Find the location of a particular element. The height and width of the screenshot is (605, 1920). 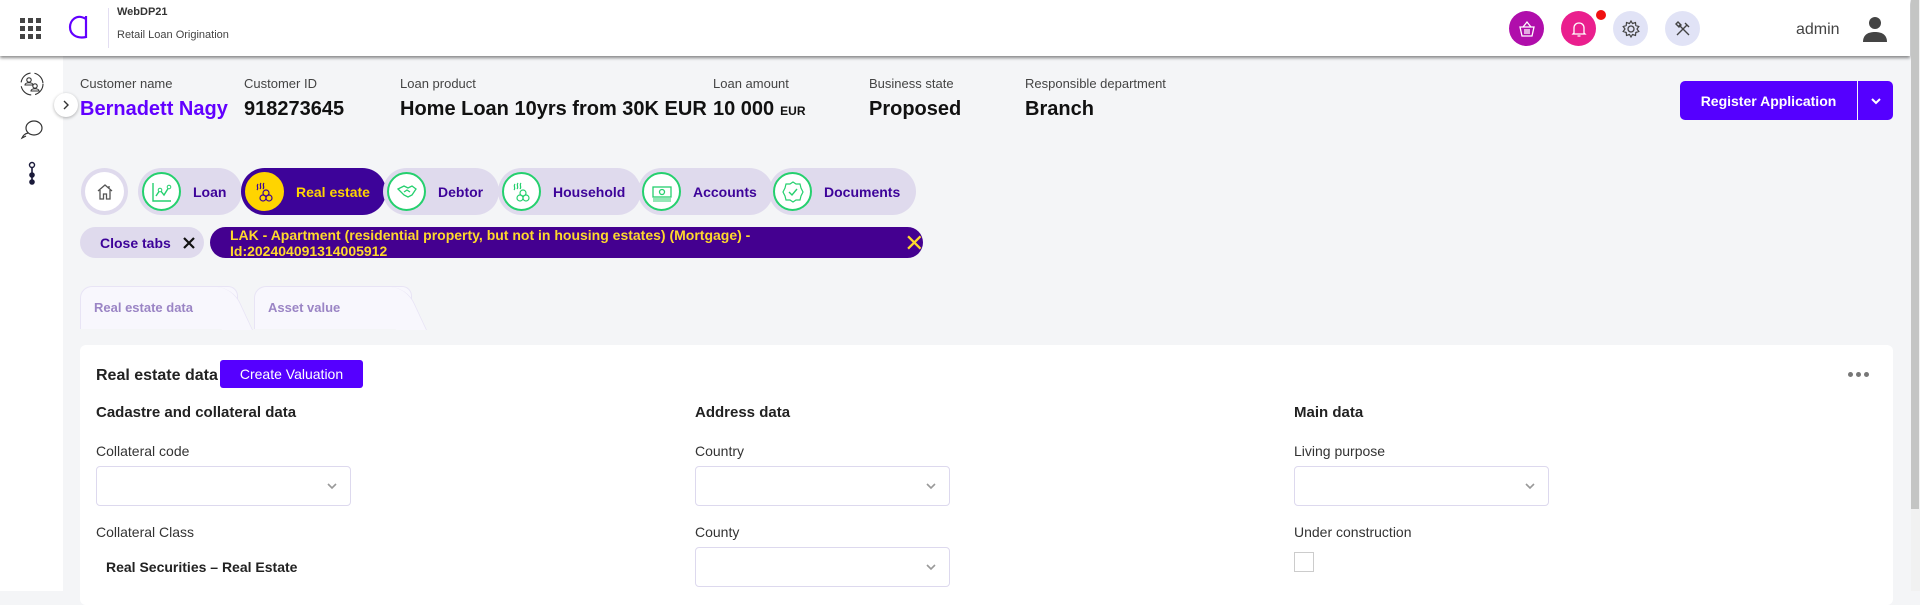

customer-name-value: Bernadett Nagy is located at coordinates (154, 109).